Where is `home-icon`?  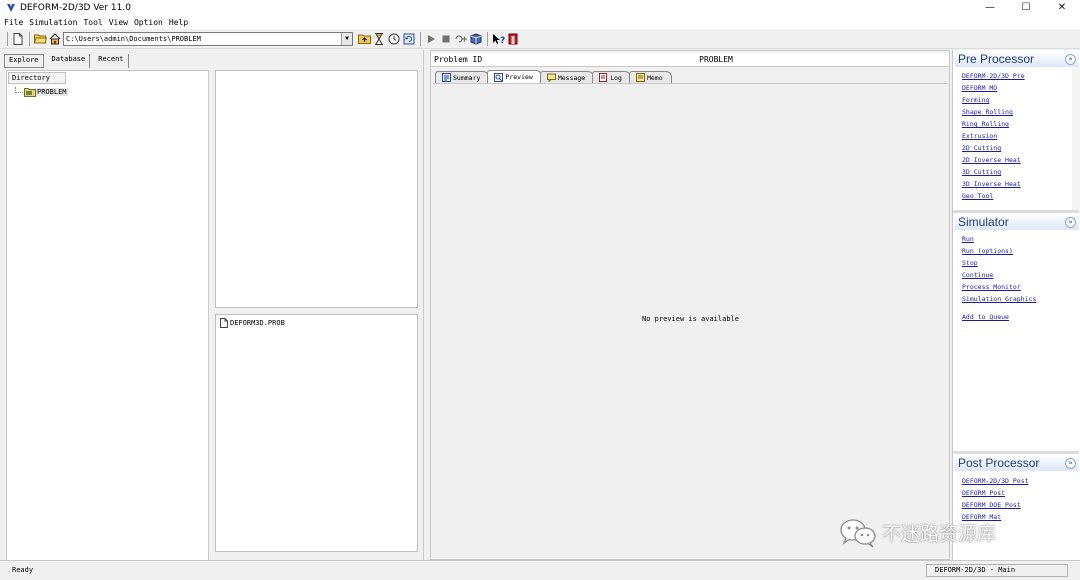
home-icon is located at coordinates (55, 39).